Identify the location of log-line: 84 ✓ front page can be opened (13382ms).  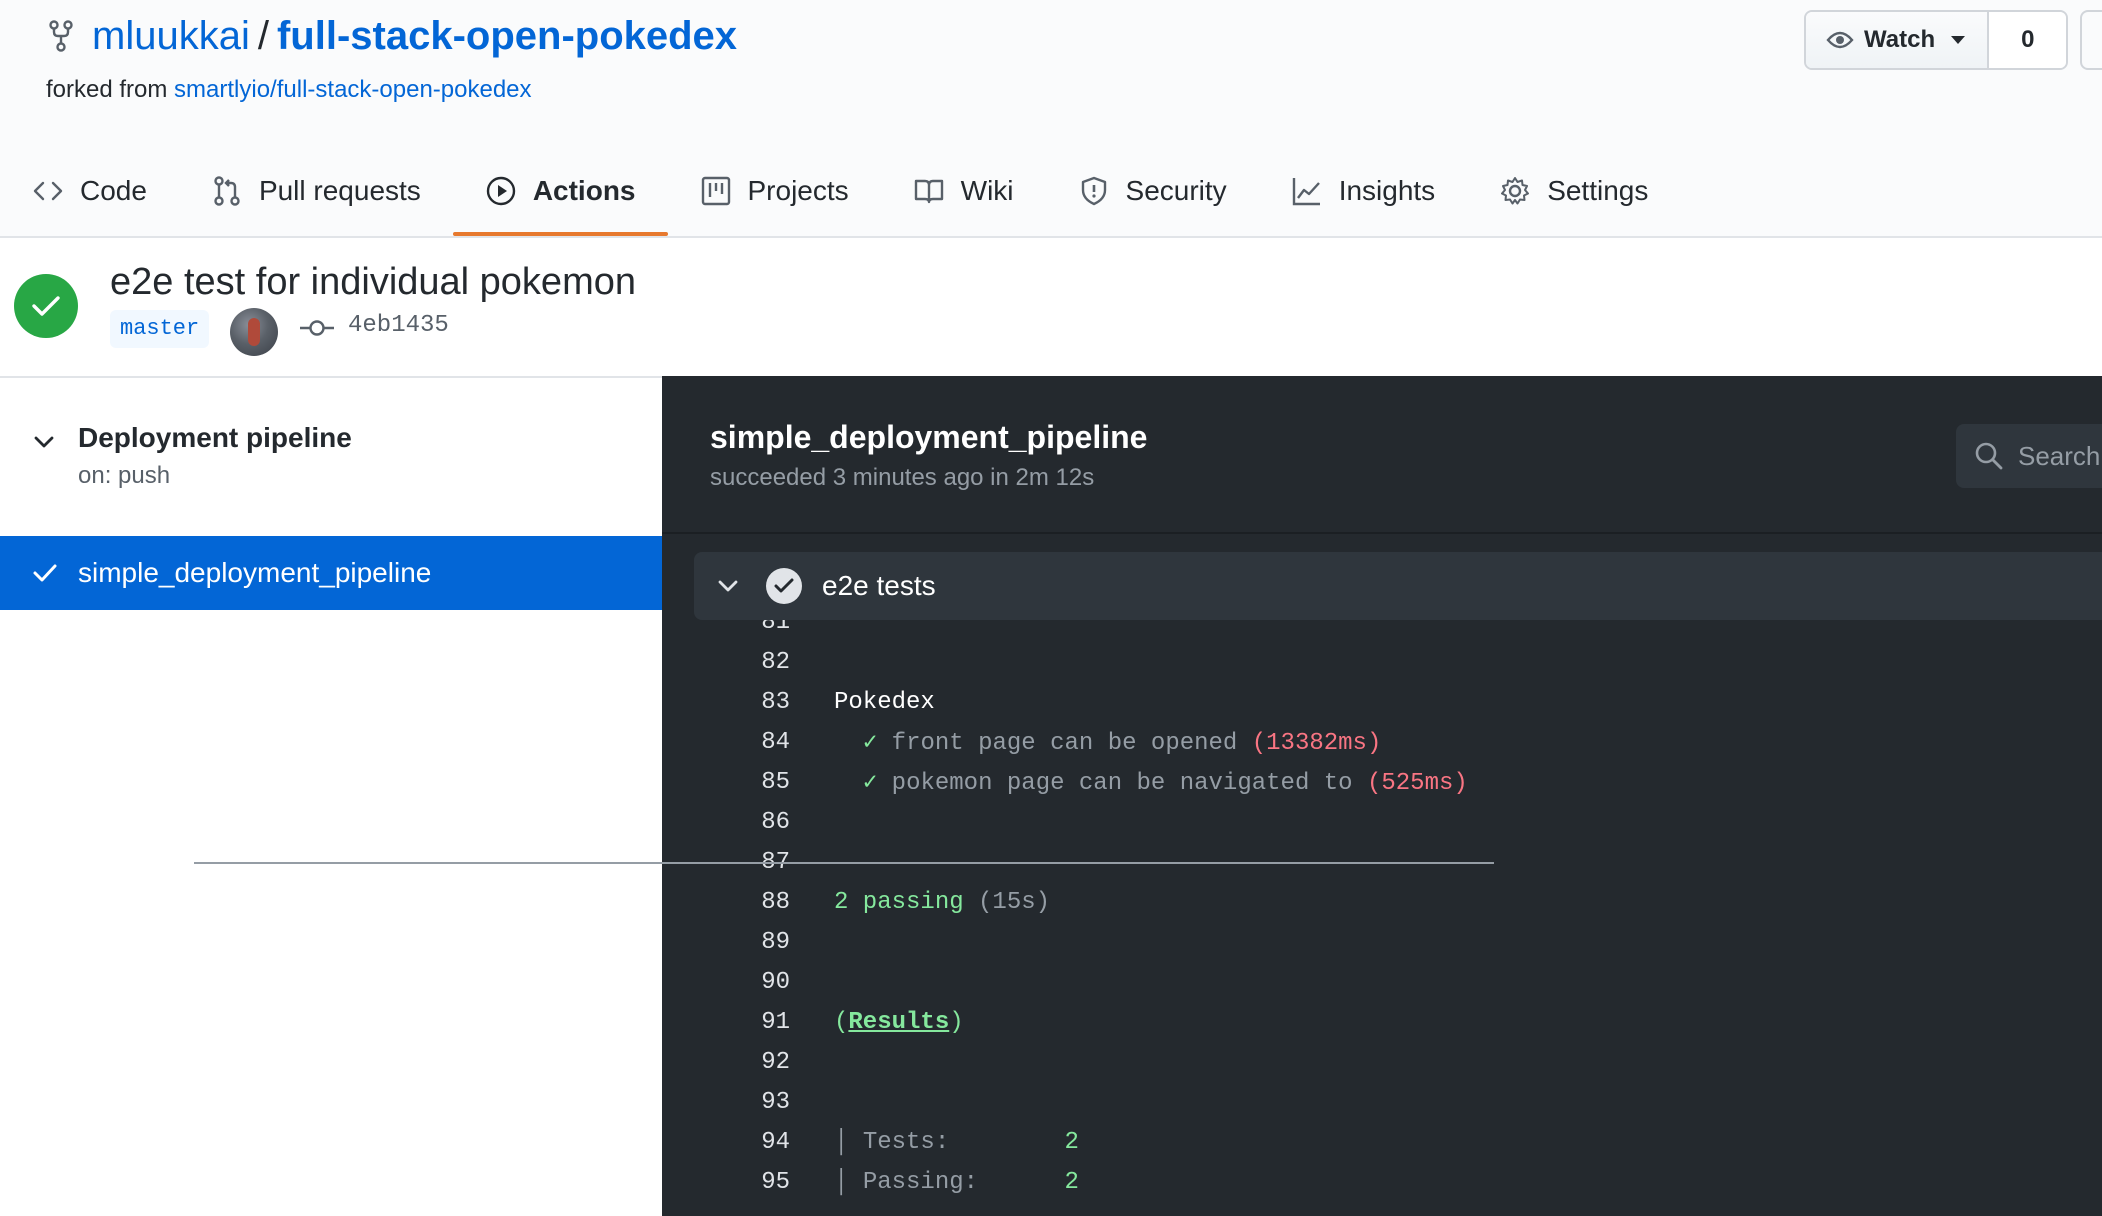
(1382, 742).